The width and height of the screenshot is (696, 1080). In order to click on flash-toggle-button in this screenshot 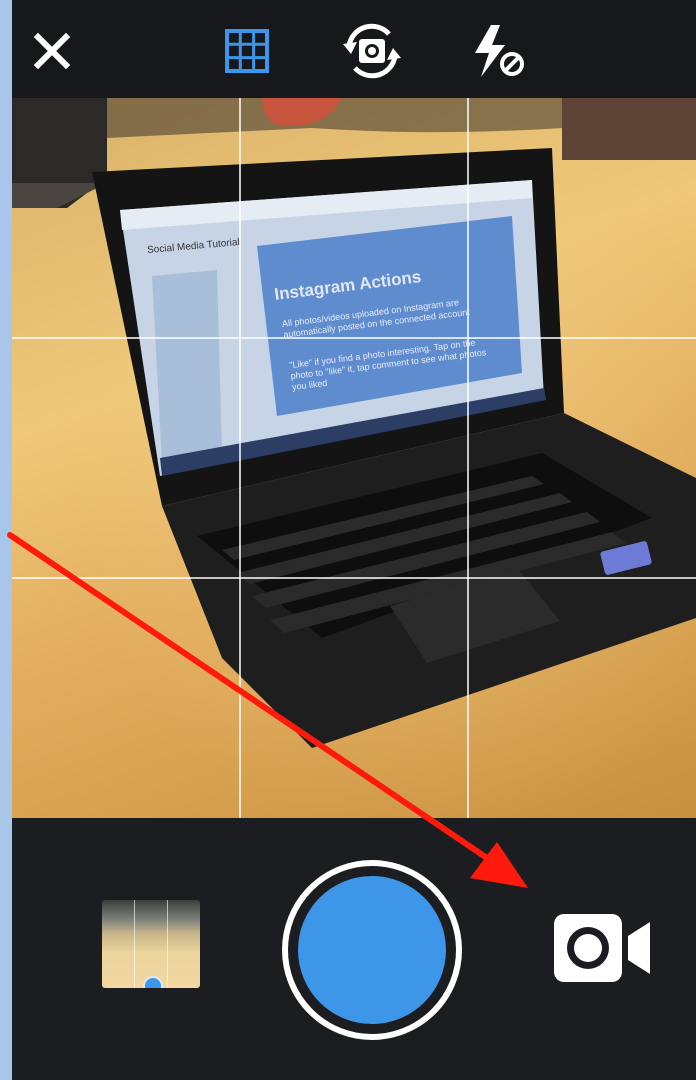, I will do `click(497, 51)`.